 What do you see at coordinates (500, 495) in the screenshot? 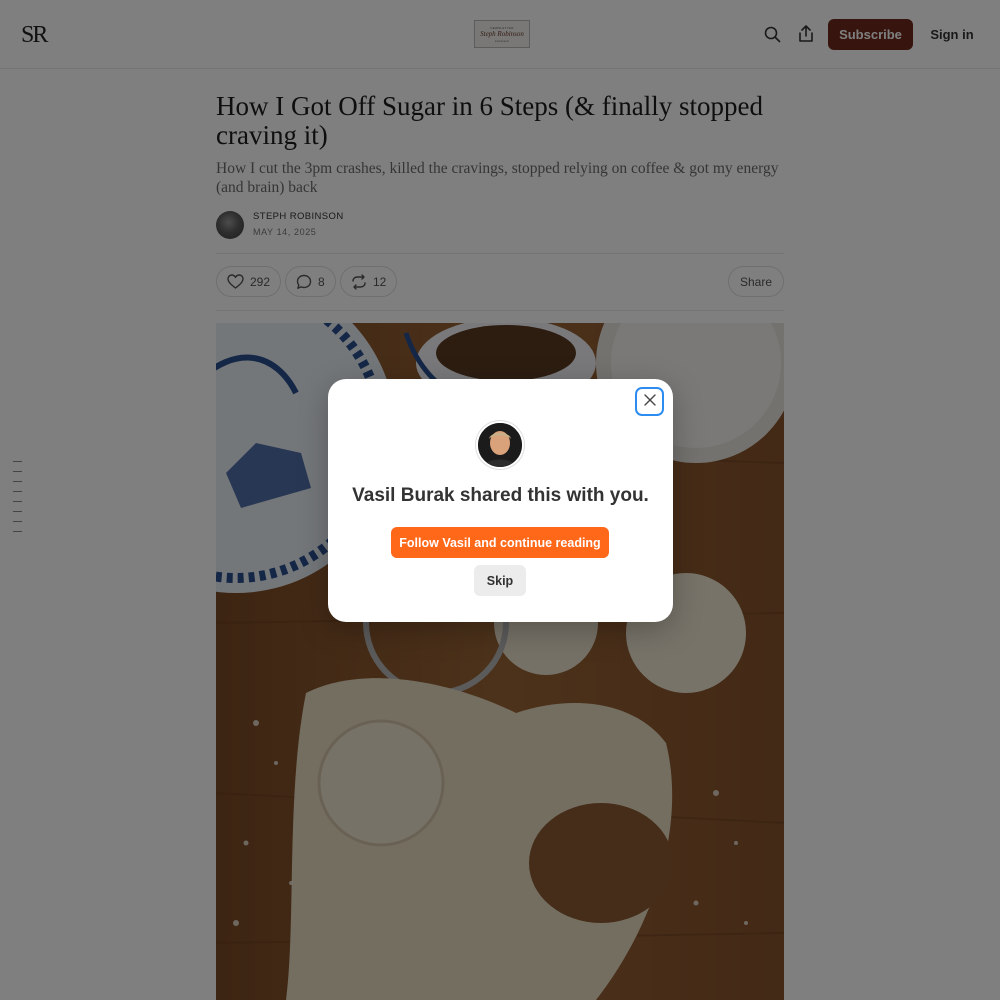
I see `modal-headline: Vasil Burak shared this with you.` at bounding box center [500, 495].